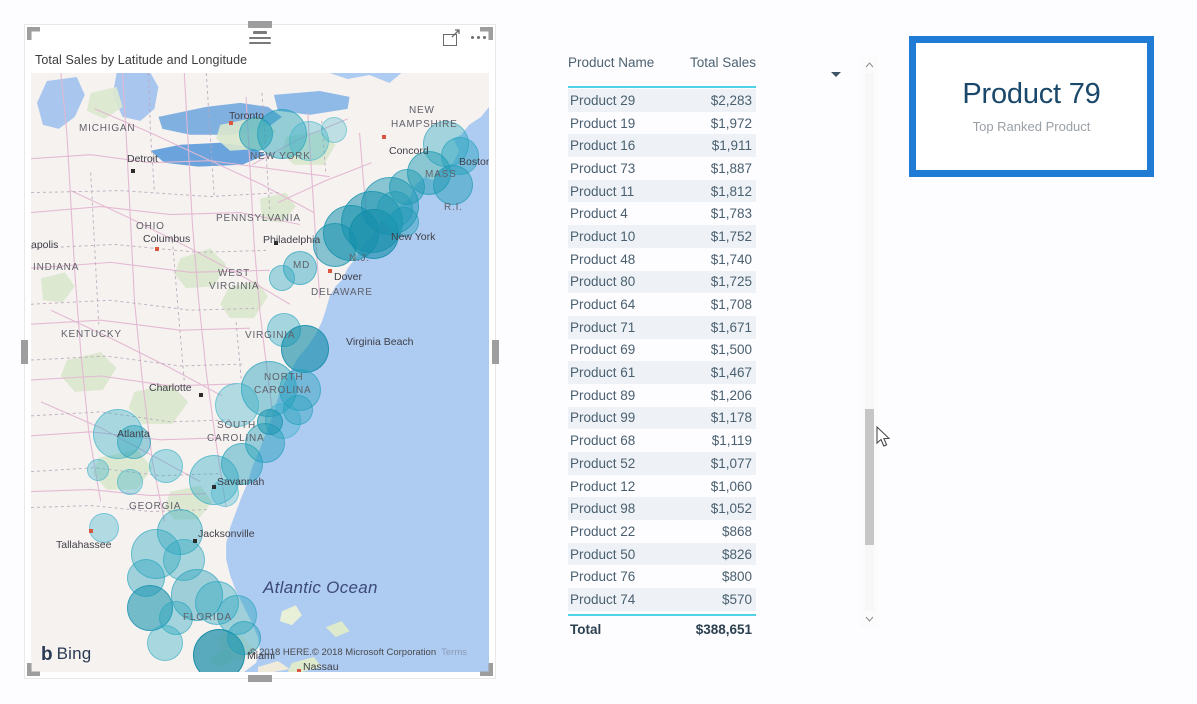 The image size is (1197, 704). I want to click on table-total-row: Total $388,651, so click(662, 629).